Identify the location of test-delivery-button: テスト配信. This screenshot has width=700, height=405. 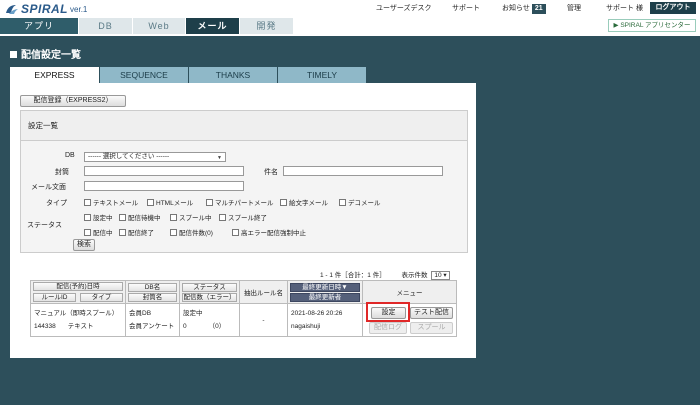
(431, 313).